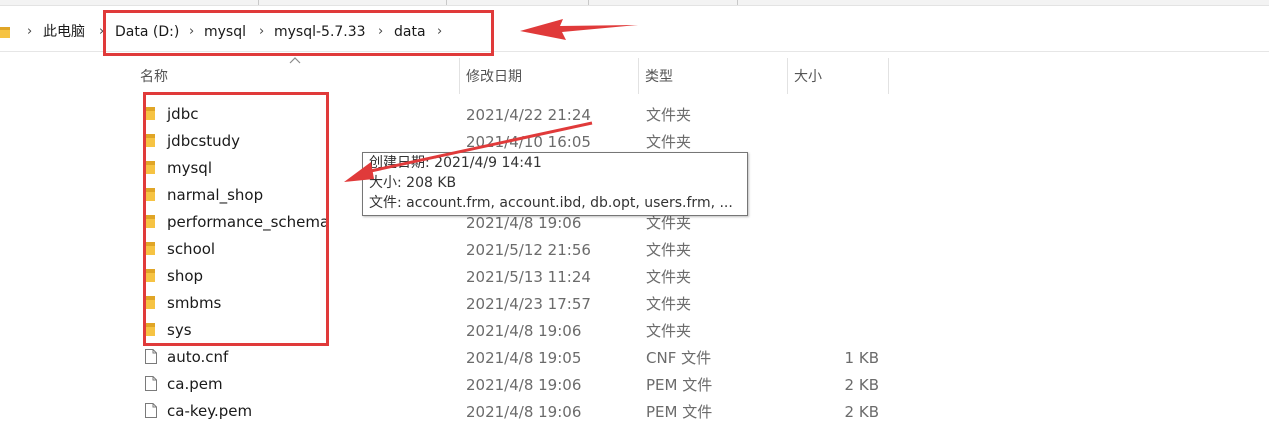 The image size is (1269, 424). Describe the element at coordinates (579, 29) in the screenshot. I see `annotation-arrow-breadcrumb` at that location.